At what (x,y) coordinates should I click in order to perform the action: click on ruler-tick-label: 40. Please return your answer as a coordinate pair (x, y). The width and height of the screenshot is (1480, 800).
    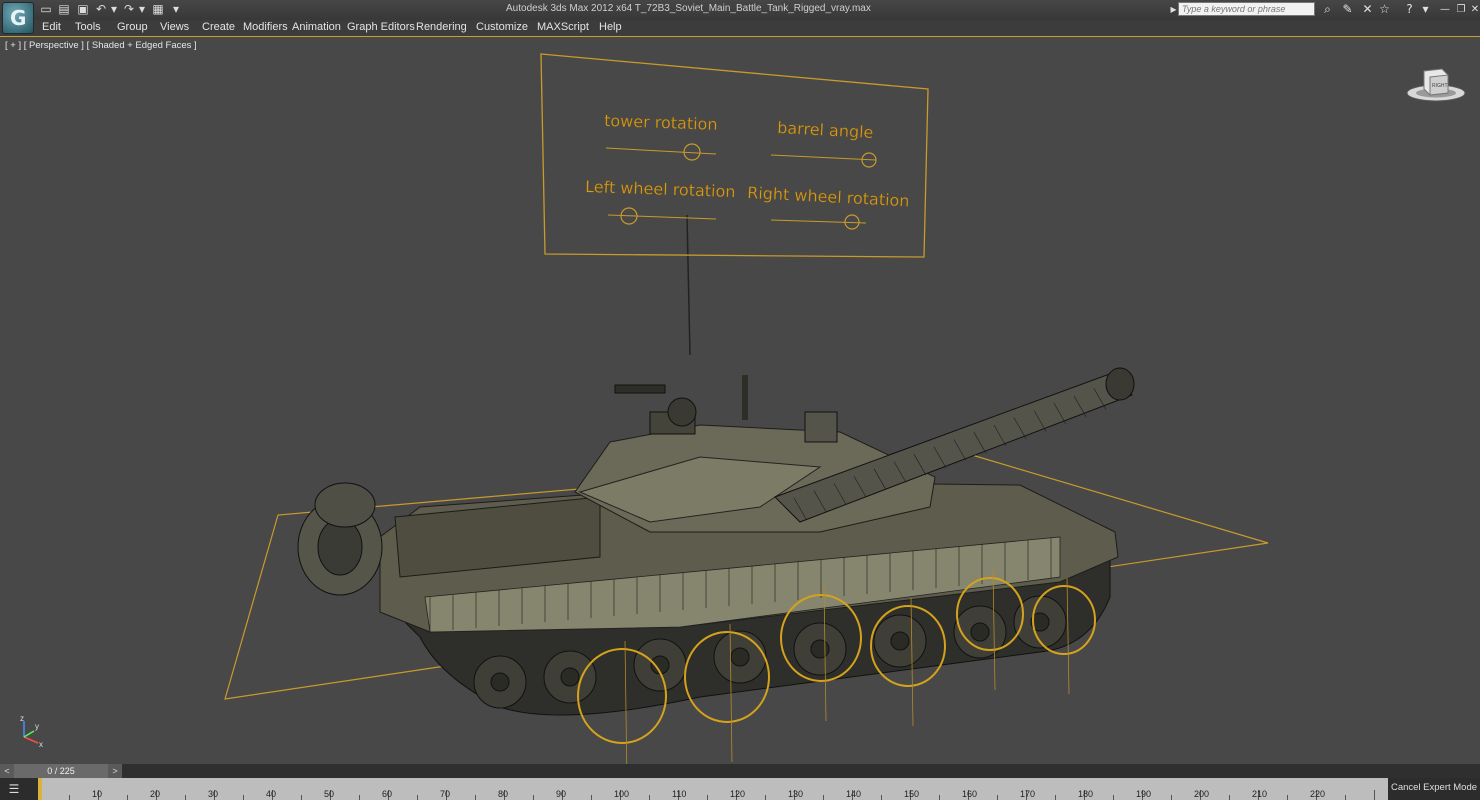
    Looking at the image, I should click on (271, 794).